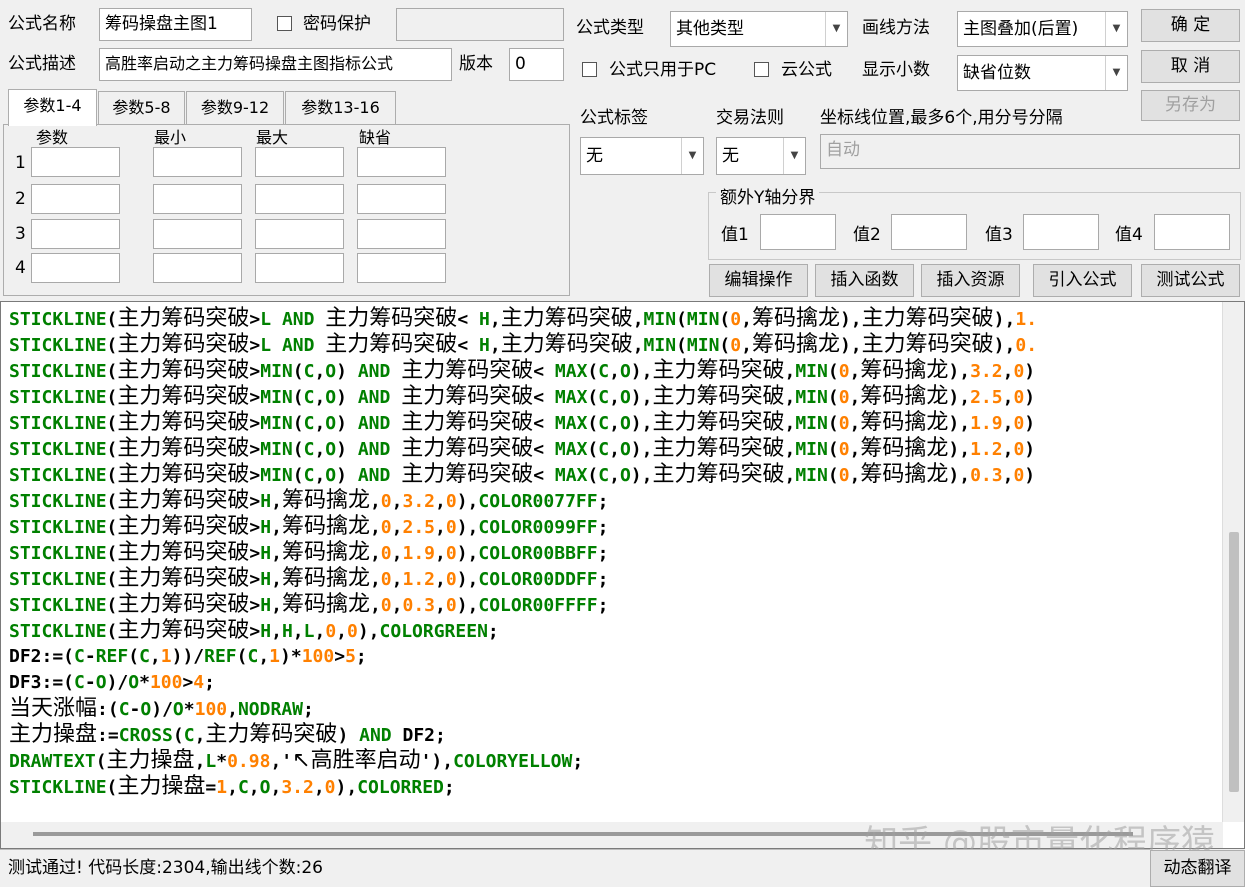  What do you see at coordinates (986, 397) in the screenshot?
I see `code-token: 2.5` at bounding box center [986, 397].